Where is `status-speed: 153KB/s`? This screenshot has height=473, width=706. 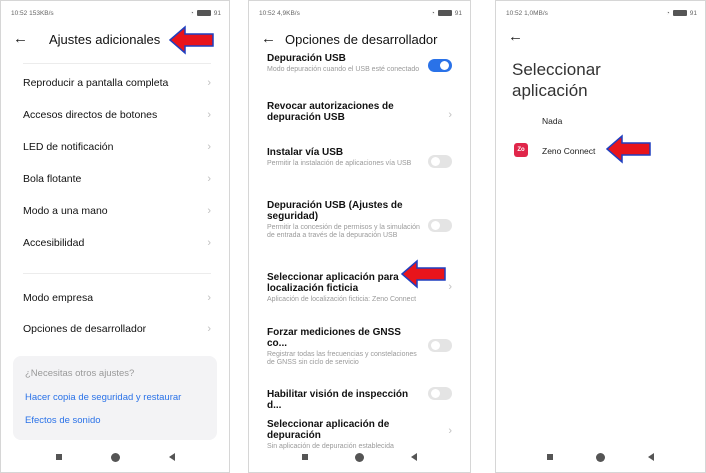 status-speed: 153KB/s is located at coordinates (41, 13).